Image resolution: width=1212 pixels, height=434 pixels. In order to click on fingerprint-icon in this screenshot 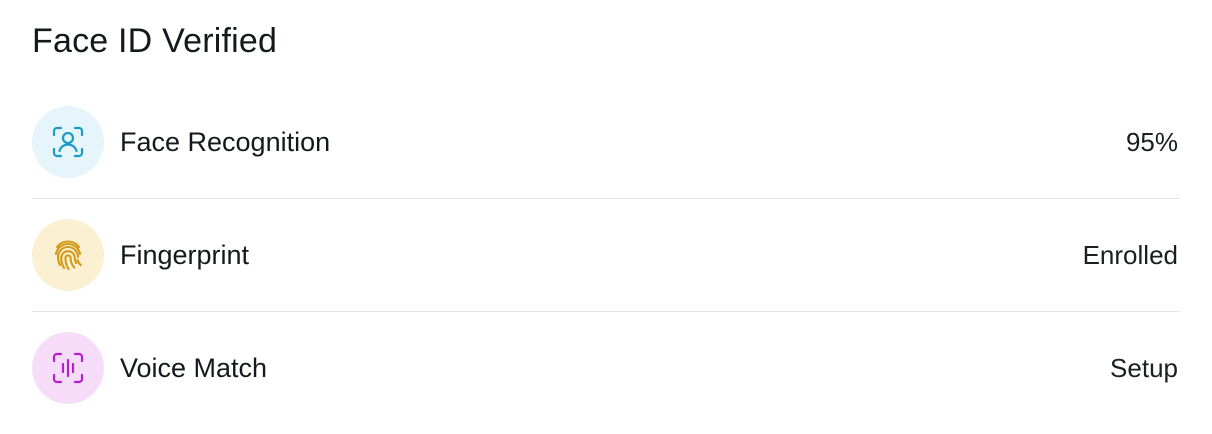, I will do `click(68, 255)`.